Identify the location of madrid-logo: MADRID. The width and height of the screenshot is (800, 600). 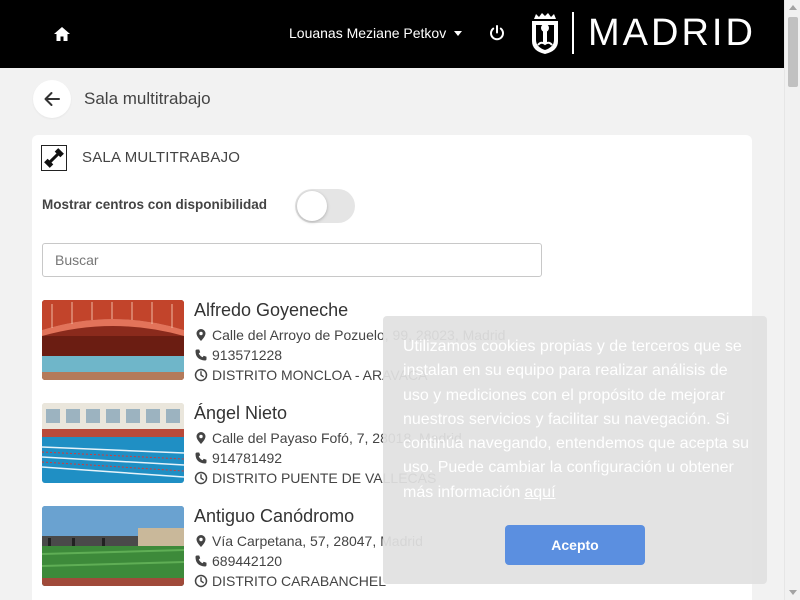
(642, 33).